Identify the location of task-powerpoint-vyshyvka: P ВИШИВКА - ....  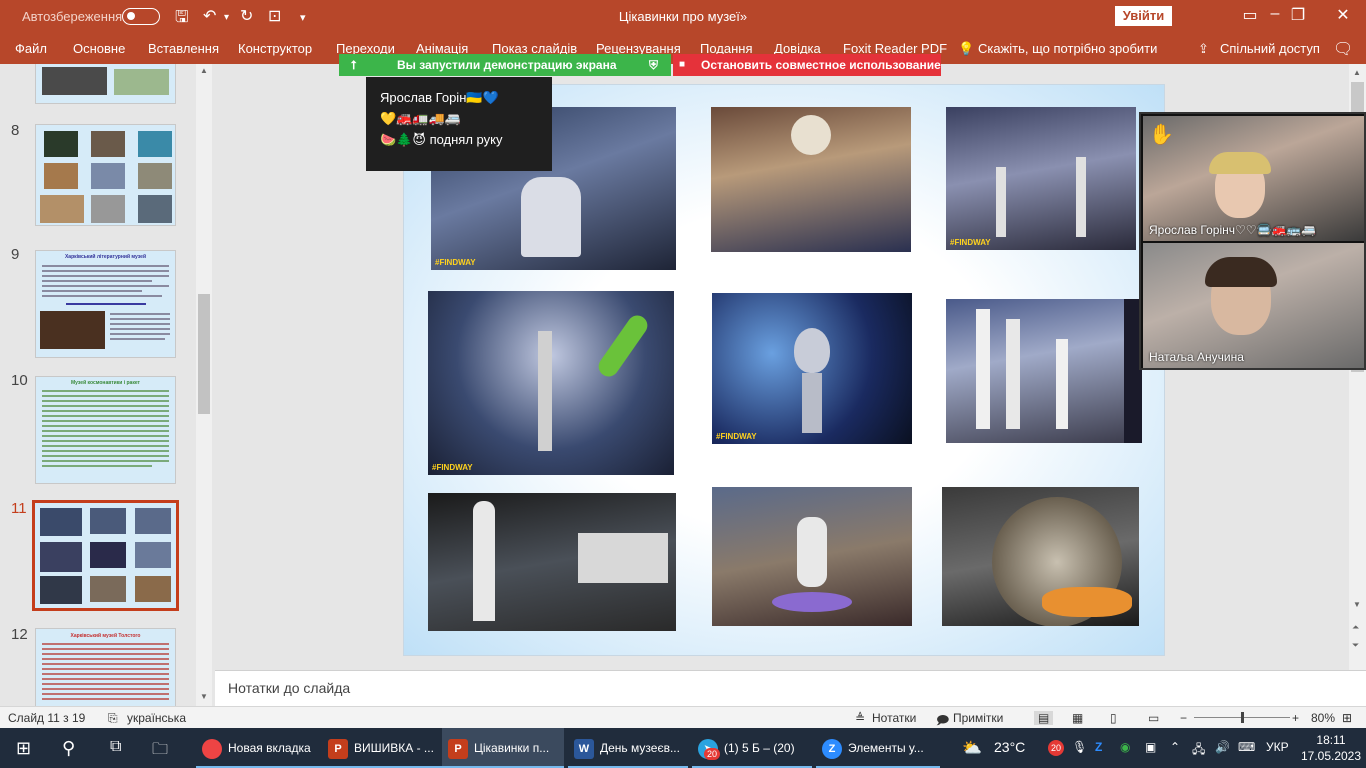
(382, 748).